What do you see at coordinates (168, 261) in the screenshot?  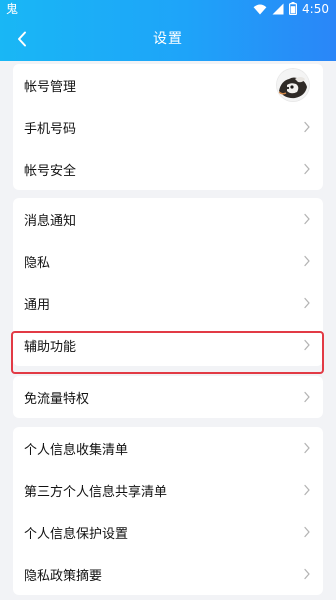 I see `privacy-row: 隐私` at bounding box center [168, 261].